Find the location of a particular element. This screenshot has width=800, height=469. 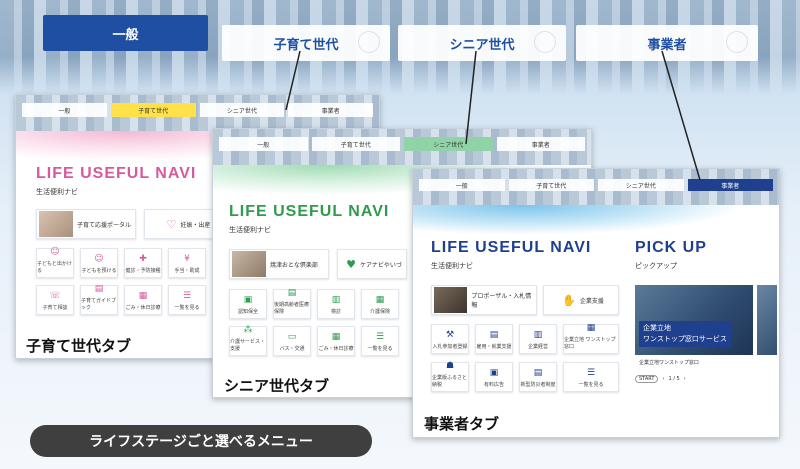

handshake-icon: ✋ is located at coordinates (569, 300).